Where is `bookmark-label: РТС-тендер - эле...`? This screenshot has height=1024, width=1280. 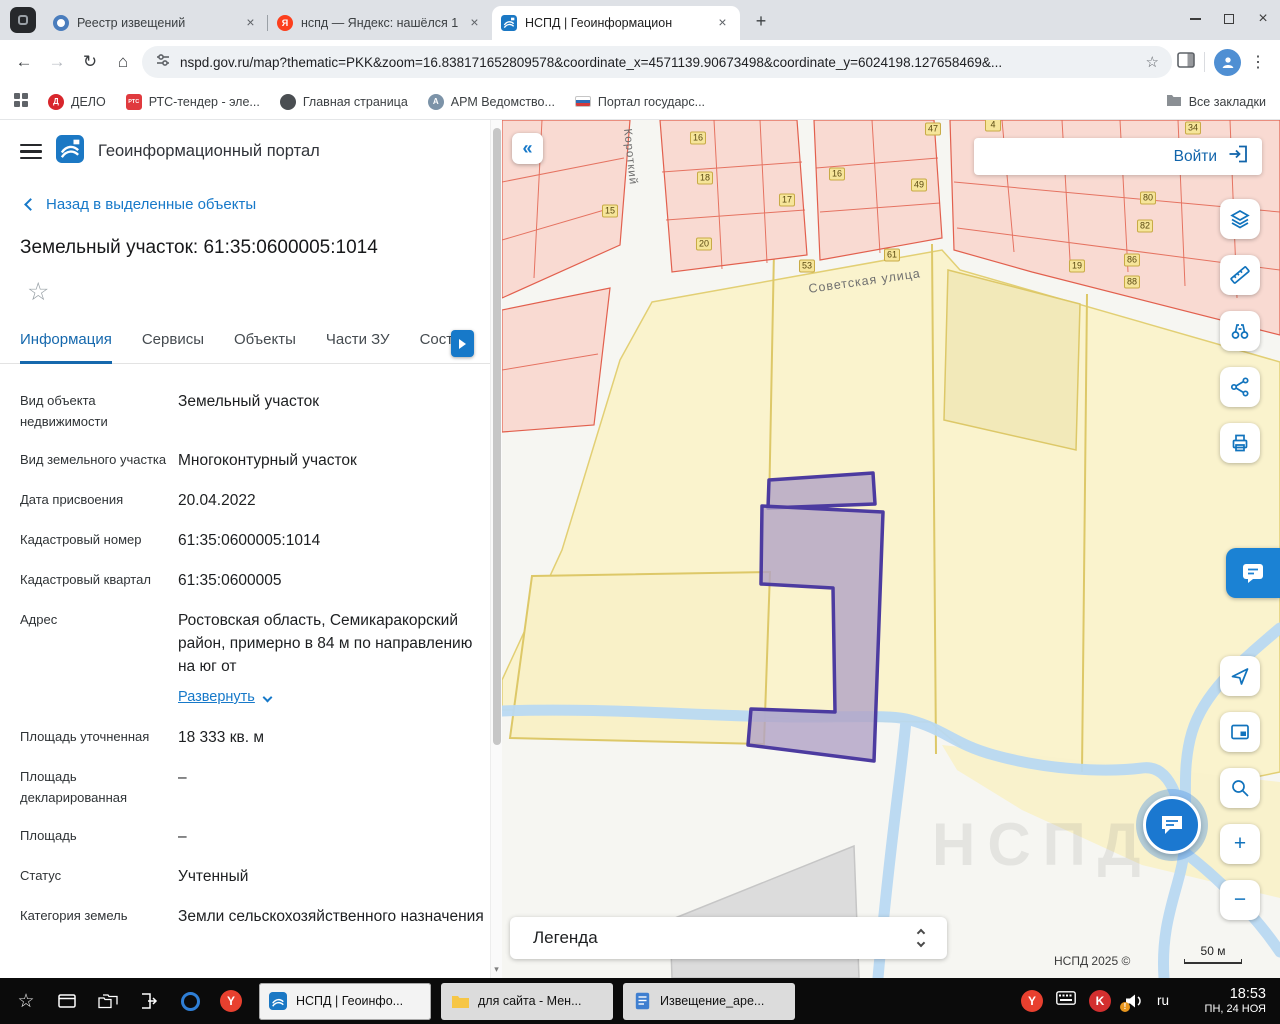 bookmark-label: РТС-тендер - эле... is located at coordinates (204, 101).